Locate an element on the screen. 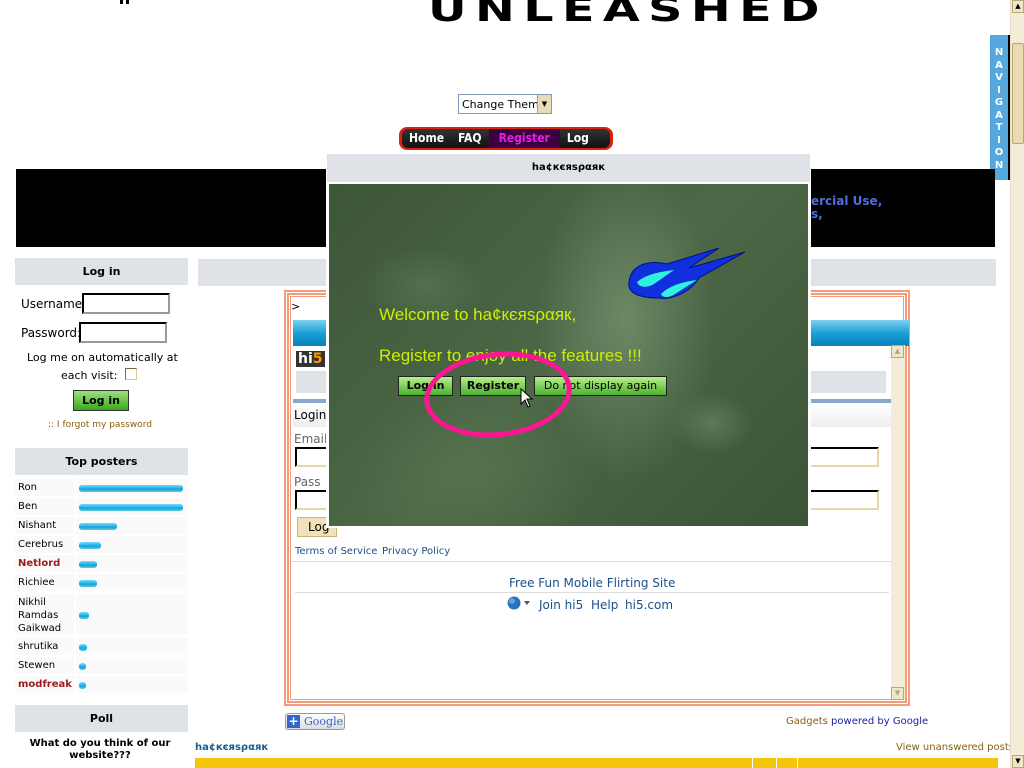 The width and height of the screenshot is (1024, 768). login-panel-title: Log in is located at coordinates (101, 271).